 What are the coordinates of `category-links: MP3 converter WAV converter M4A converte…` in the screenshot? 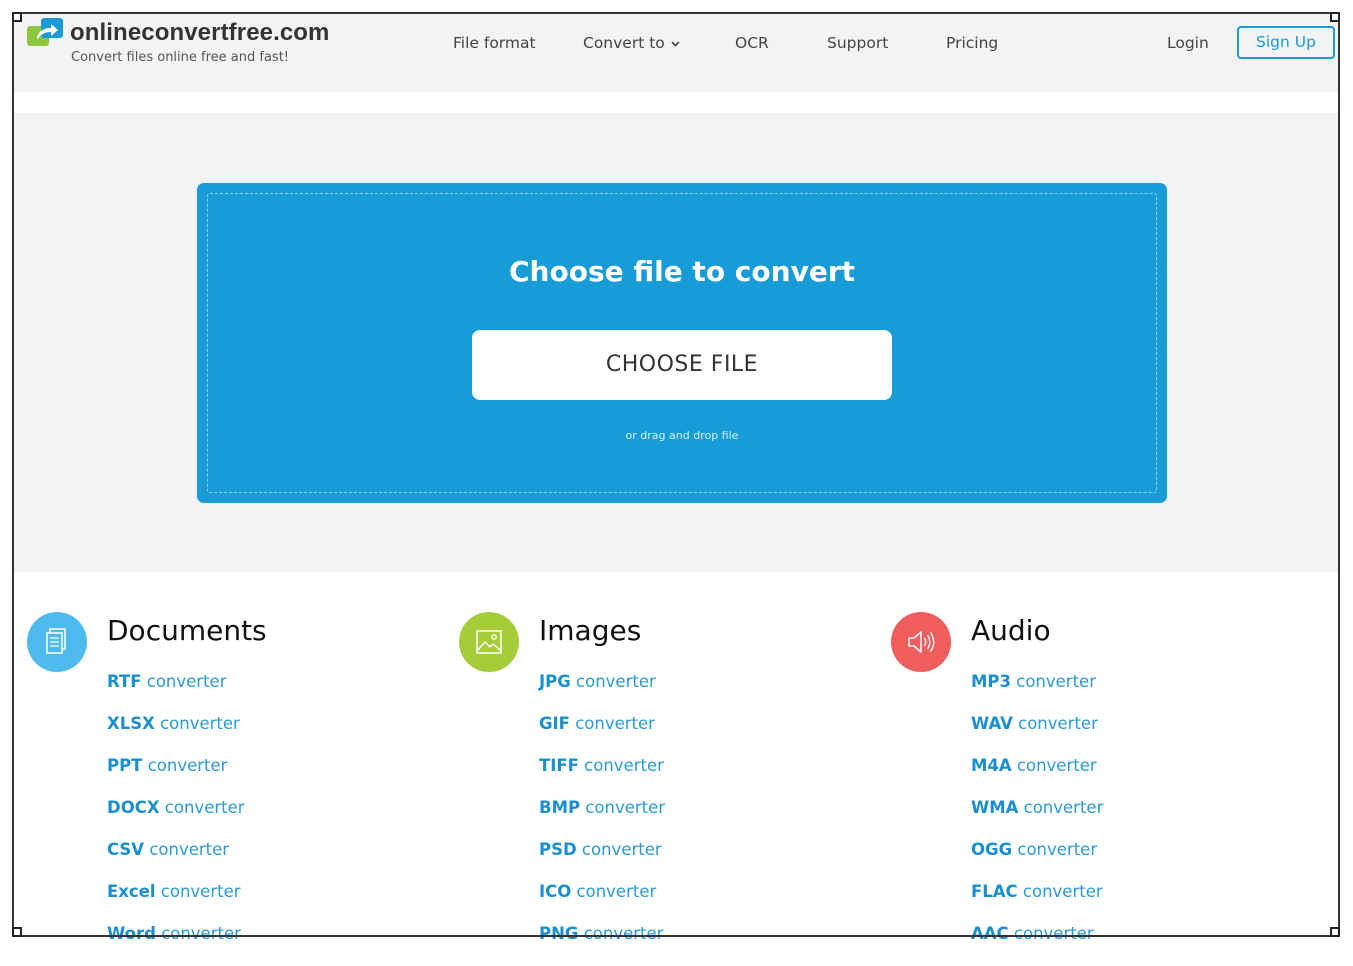 It's located at (1037, 819).